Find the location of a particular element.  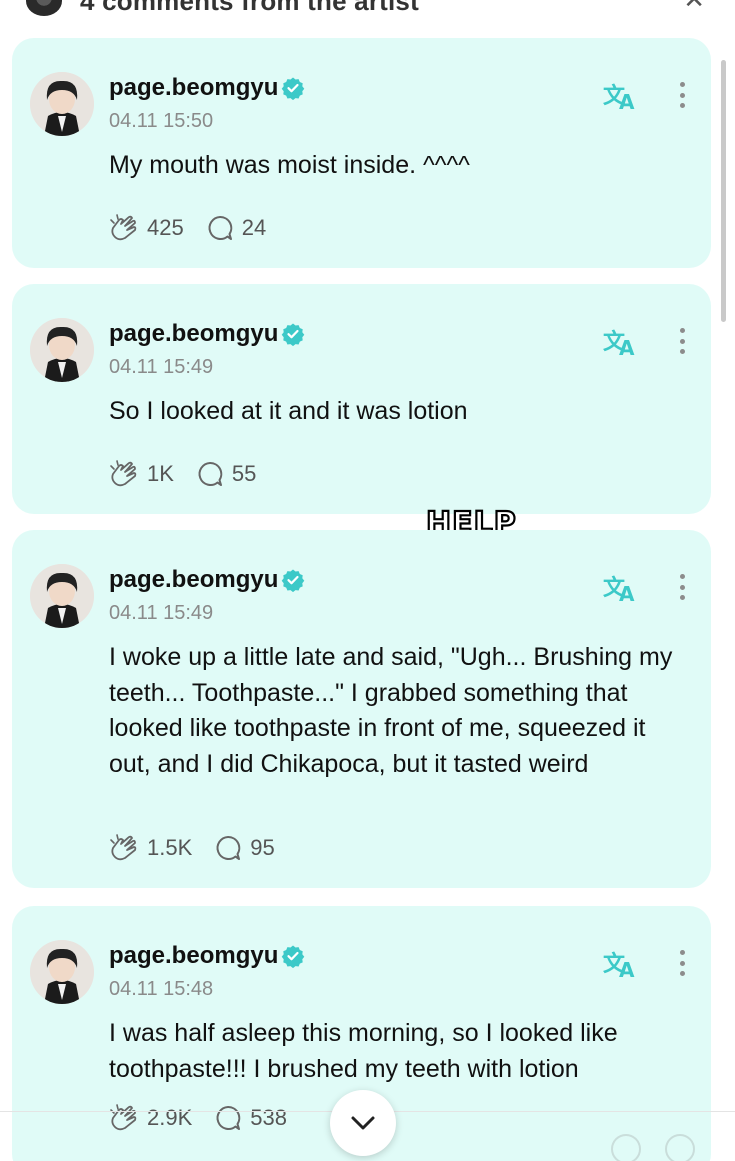

comment-text: So I looked at it and it was lotion is located at coordinates (288, 411).